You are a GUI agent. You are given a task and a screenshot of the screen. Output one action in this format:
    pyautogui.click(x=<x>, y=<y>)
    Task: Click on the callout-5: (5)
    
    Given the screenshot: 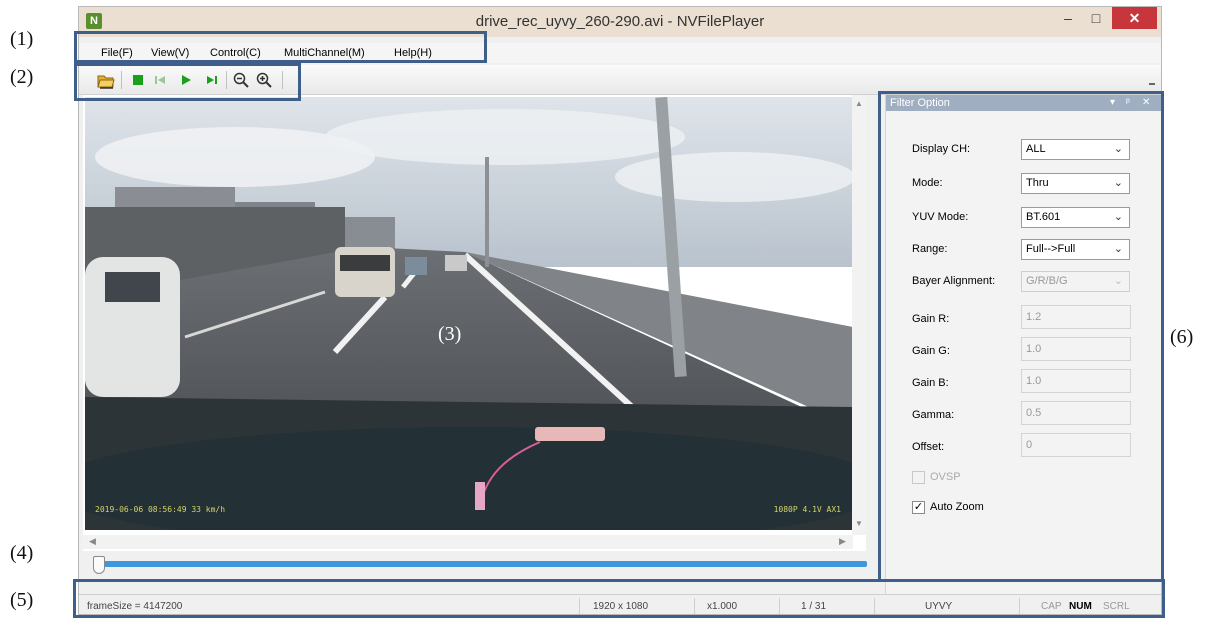 What is the action you would take?
    pyautogui.click(x=22, y=600)
    